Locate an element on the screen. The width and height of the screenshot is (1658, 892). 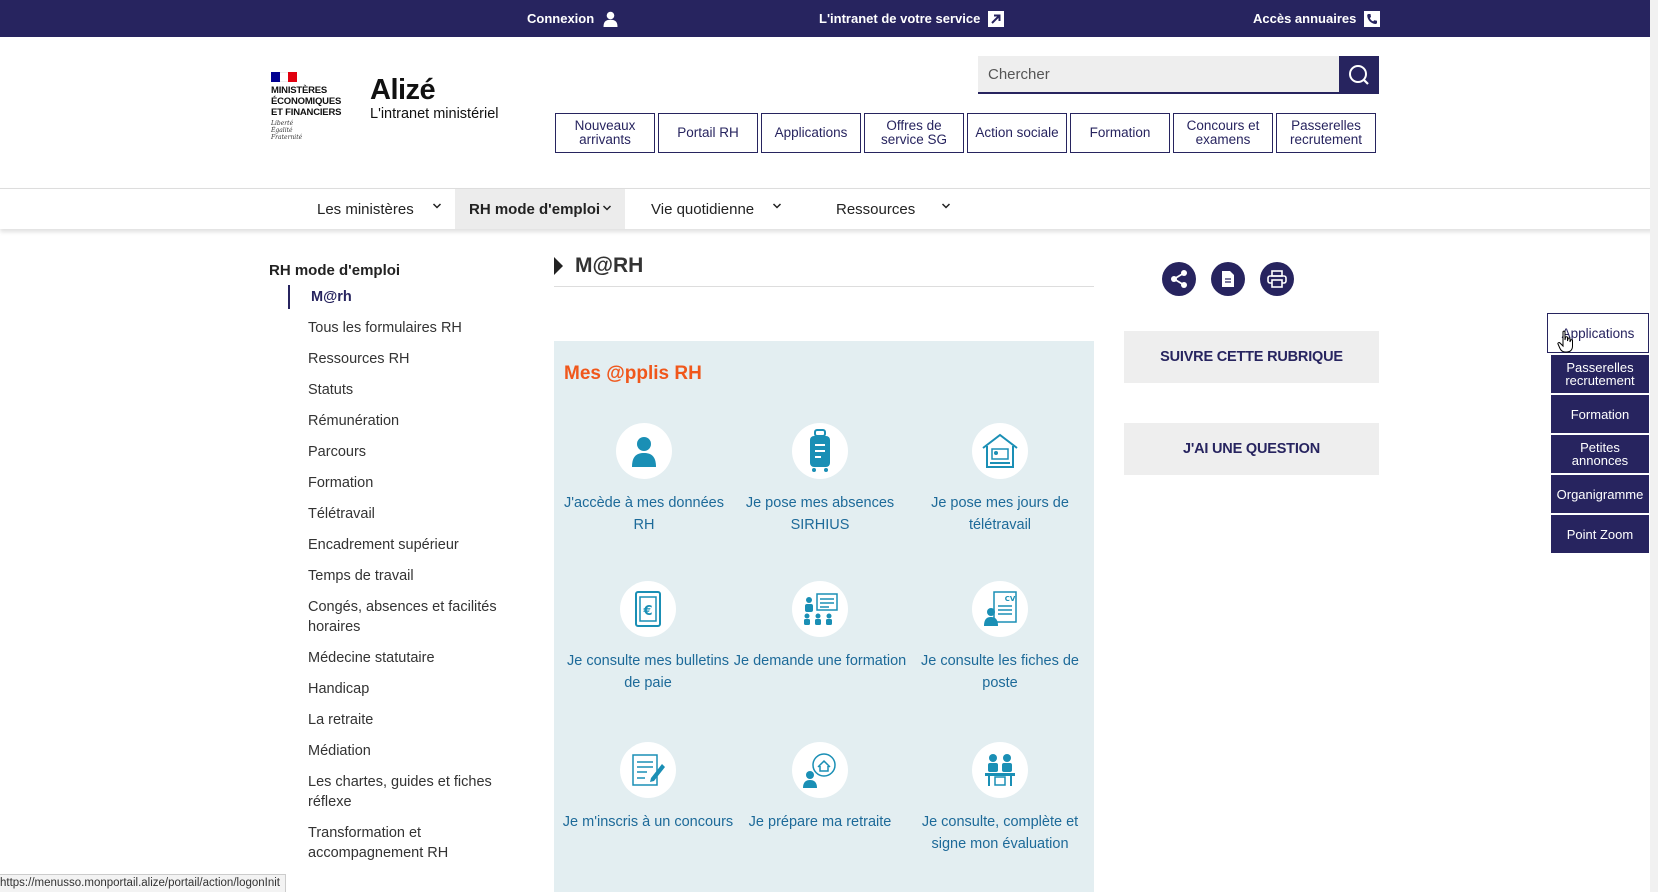
page-title-bar: M@RH is located at coordinates (824, 271).